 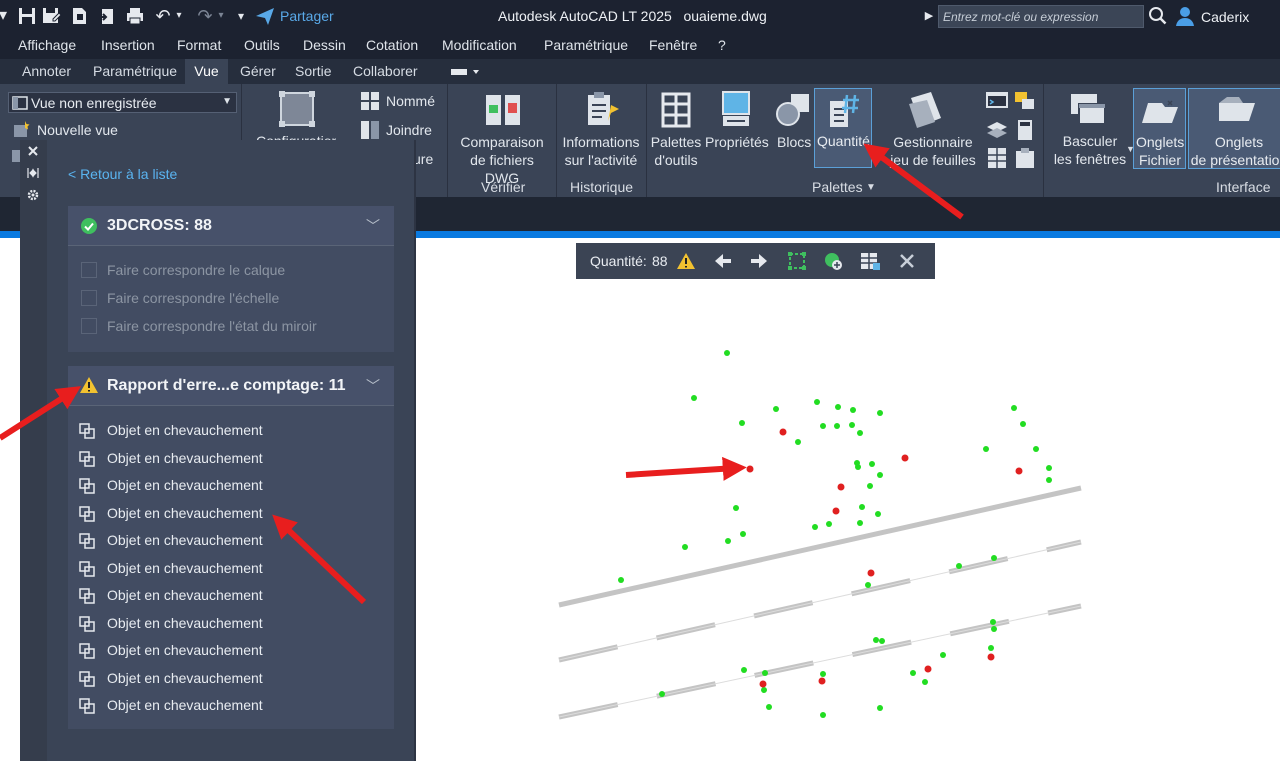 I want to click on add-to-count-icon, so click(x=833, y=261).